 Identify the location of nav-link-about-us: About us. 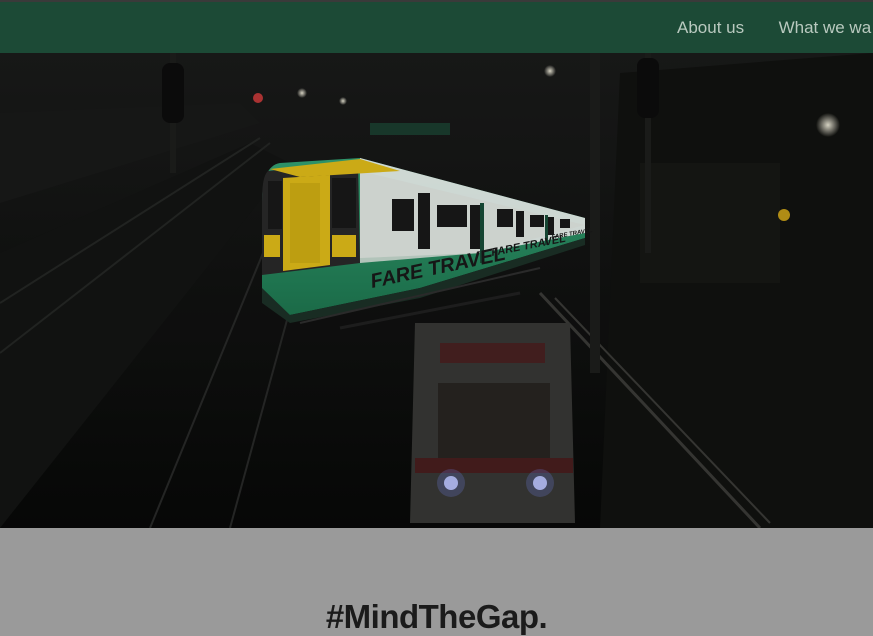
(710, 27).